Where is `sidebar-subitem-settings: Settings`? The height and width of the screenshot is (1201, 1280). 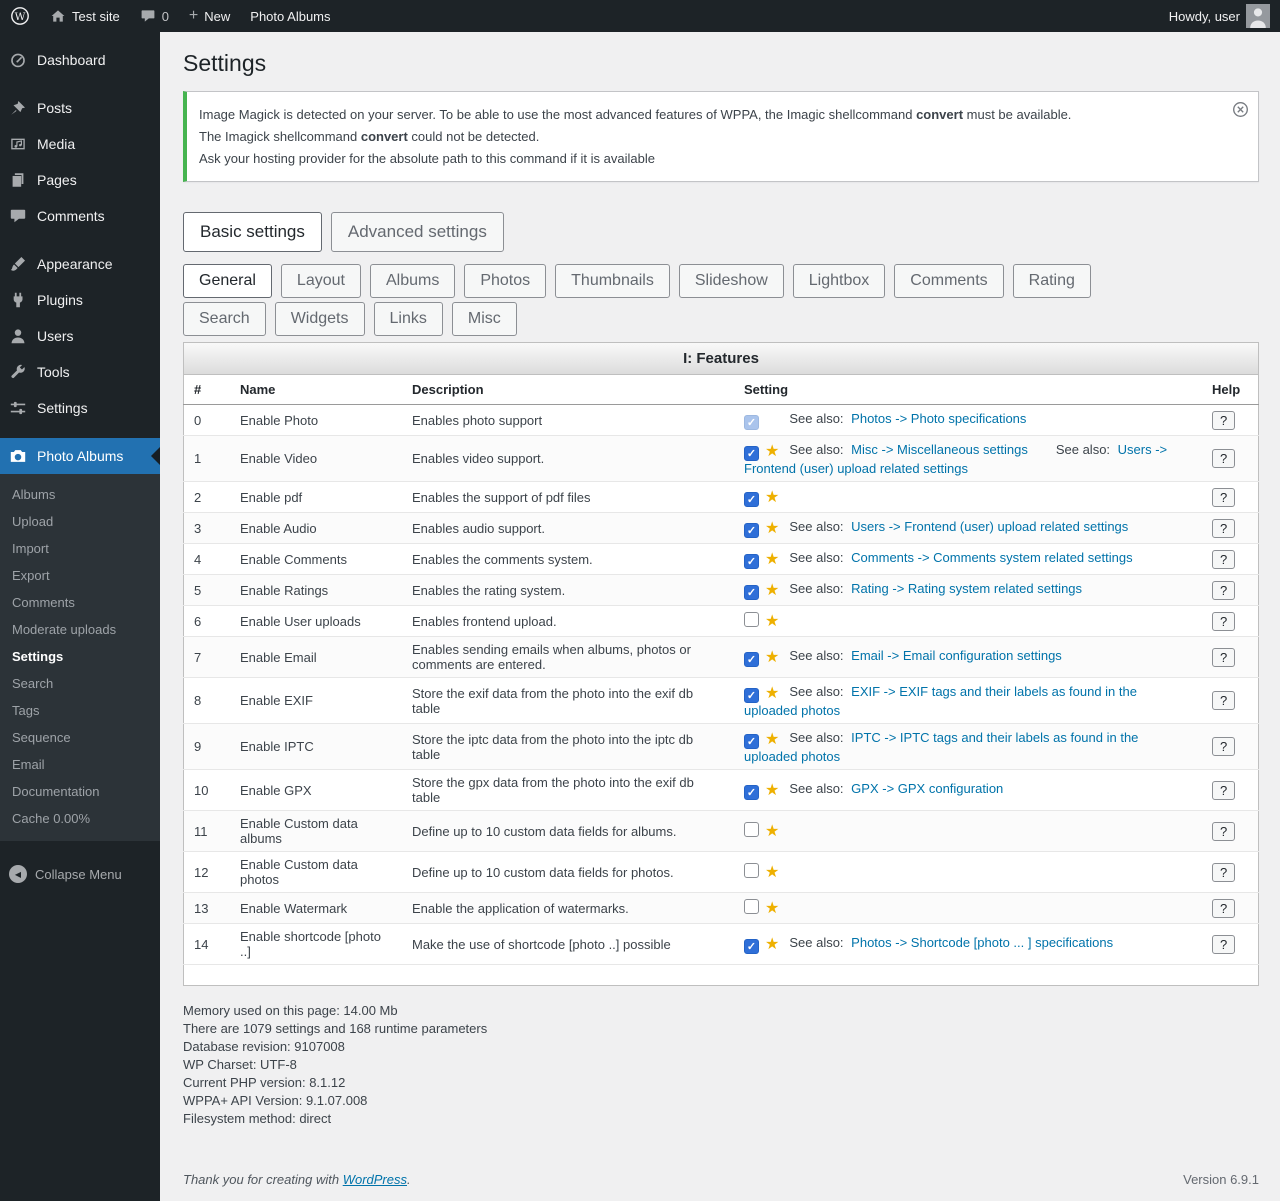
sidebar-subitem-settings: Settings is located at coordinates (80, 656).